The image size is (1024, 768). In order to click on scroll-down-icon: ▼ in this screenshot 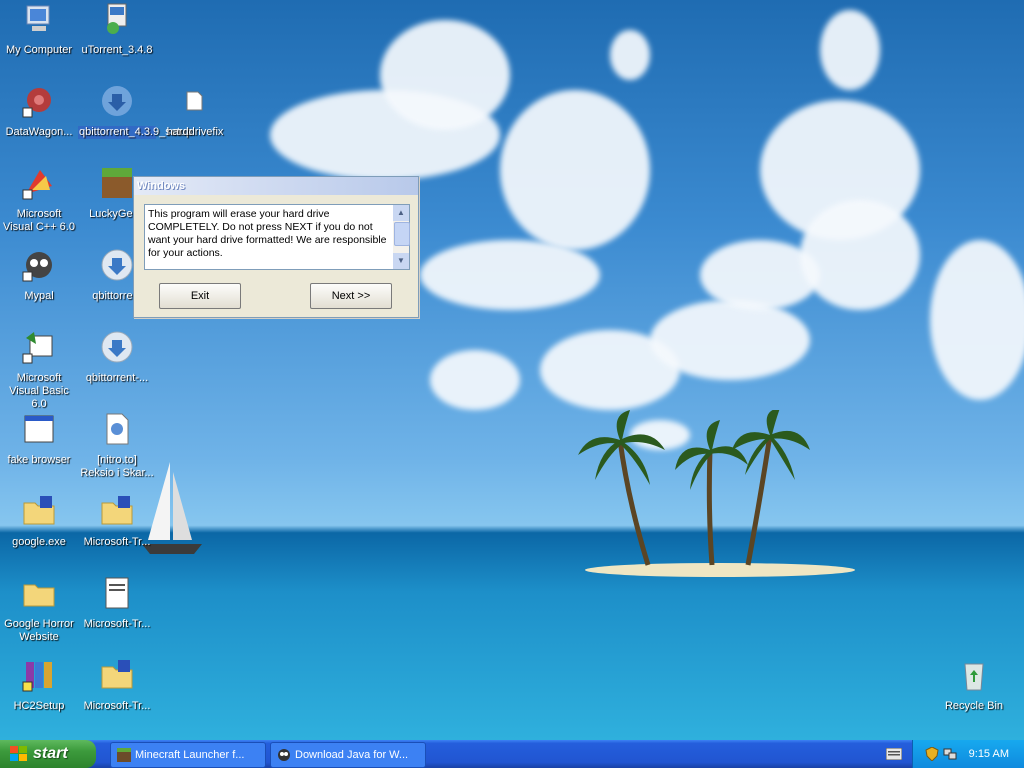, I will do `click(401, 261)`.